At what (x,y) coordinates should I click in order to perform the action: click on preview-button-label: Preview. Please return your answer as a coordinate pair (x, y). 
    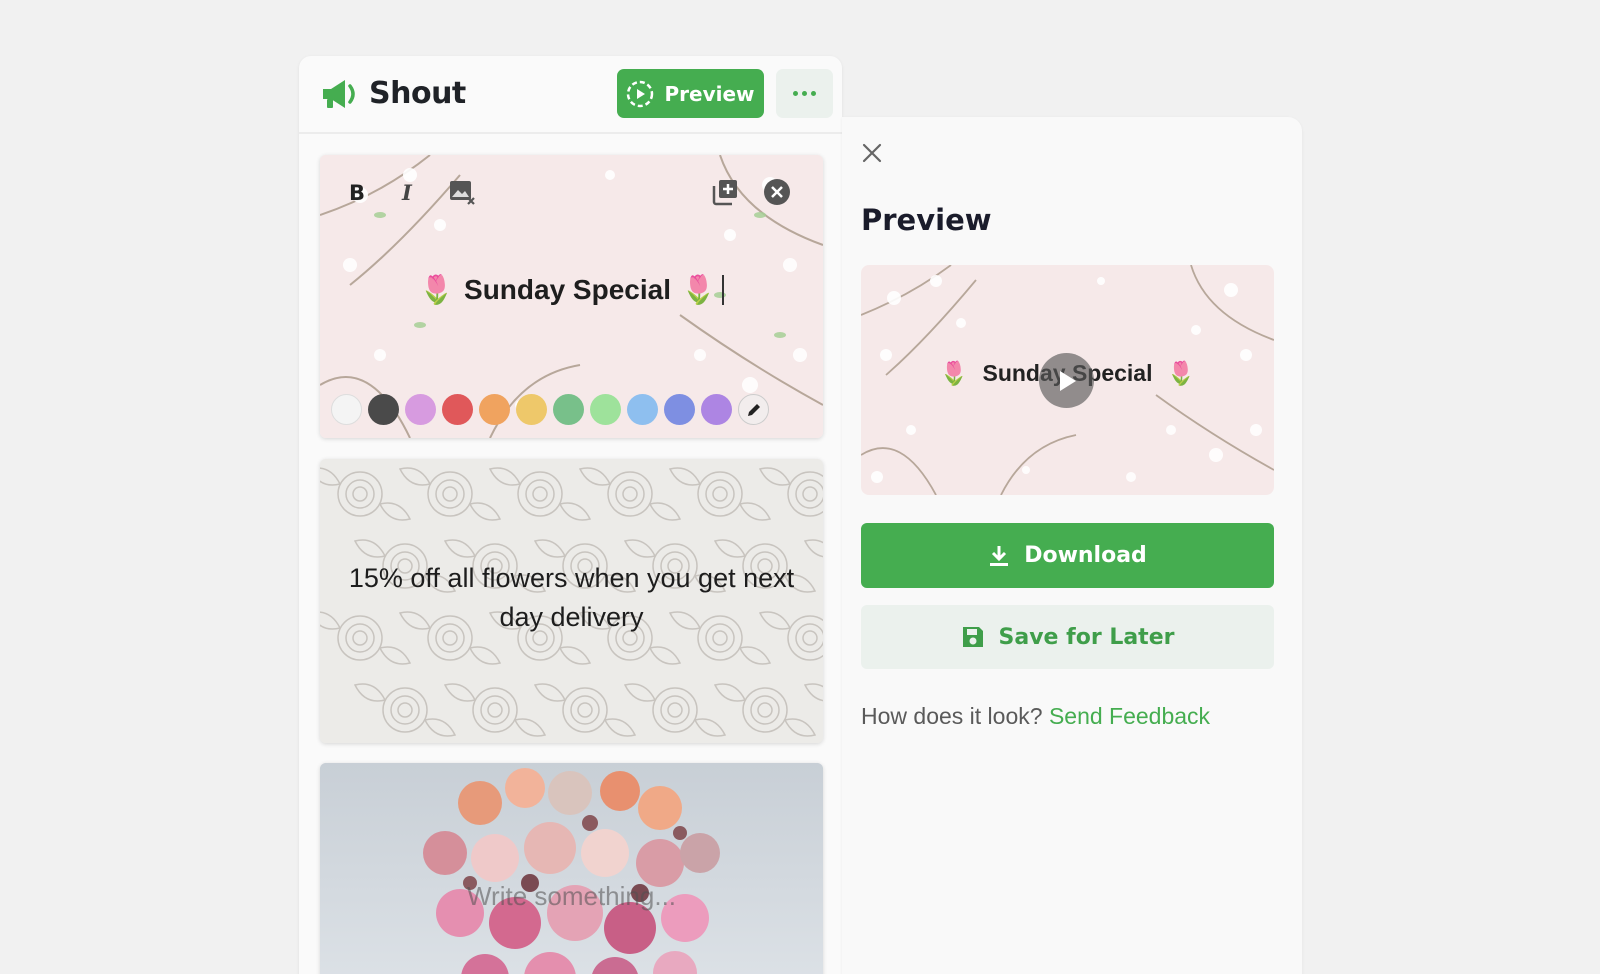
    Looking at the image, I should click on (709, 93).